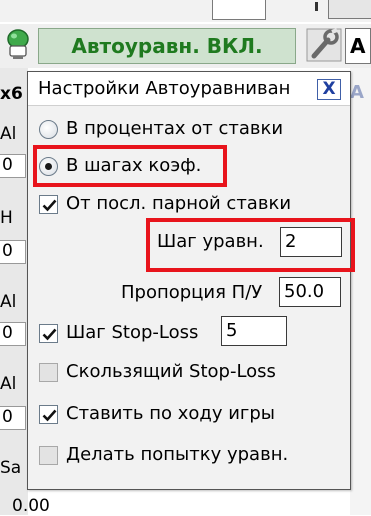 This screenshot has width=371, height=516. Describe the element at coordinates (174, 128) in the screenshot. I see `percent-label: В процентах от ставки` at that location.